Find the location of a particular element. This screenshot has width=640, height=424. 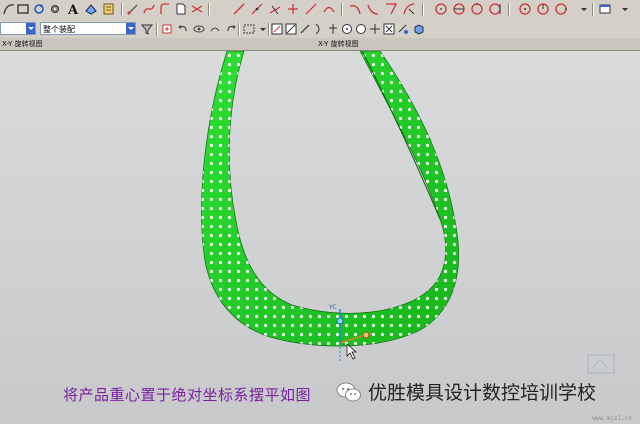

selection-scope-value: 整个装配 is located at coordinates (59, 29).